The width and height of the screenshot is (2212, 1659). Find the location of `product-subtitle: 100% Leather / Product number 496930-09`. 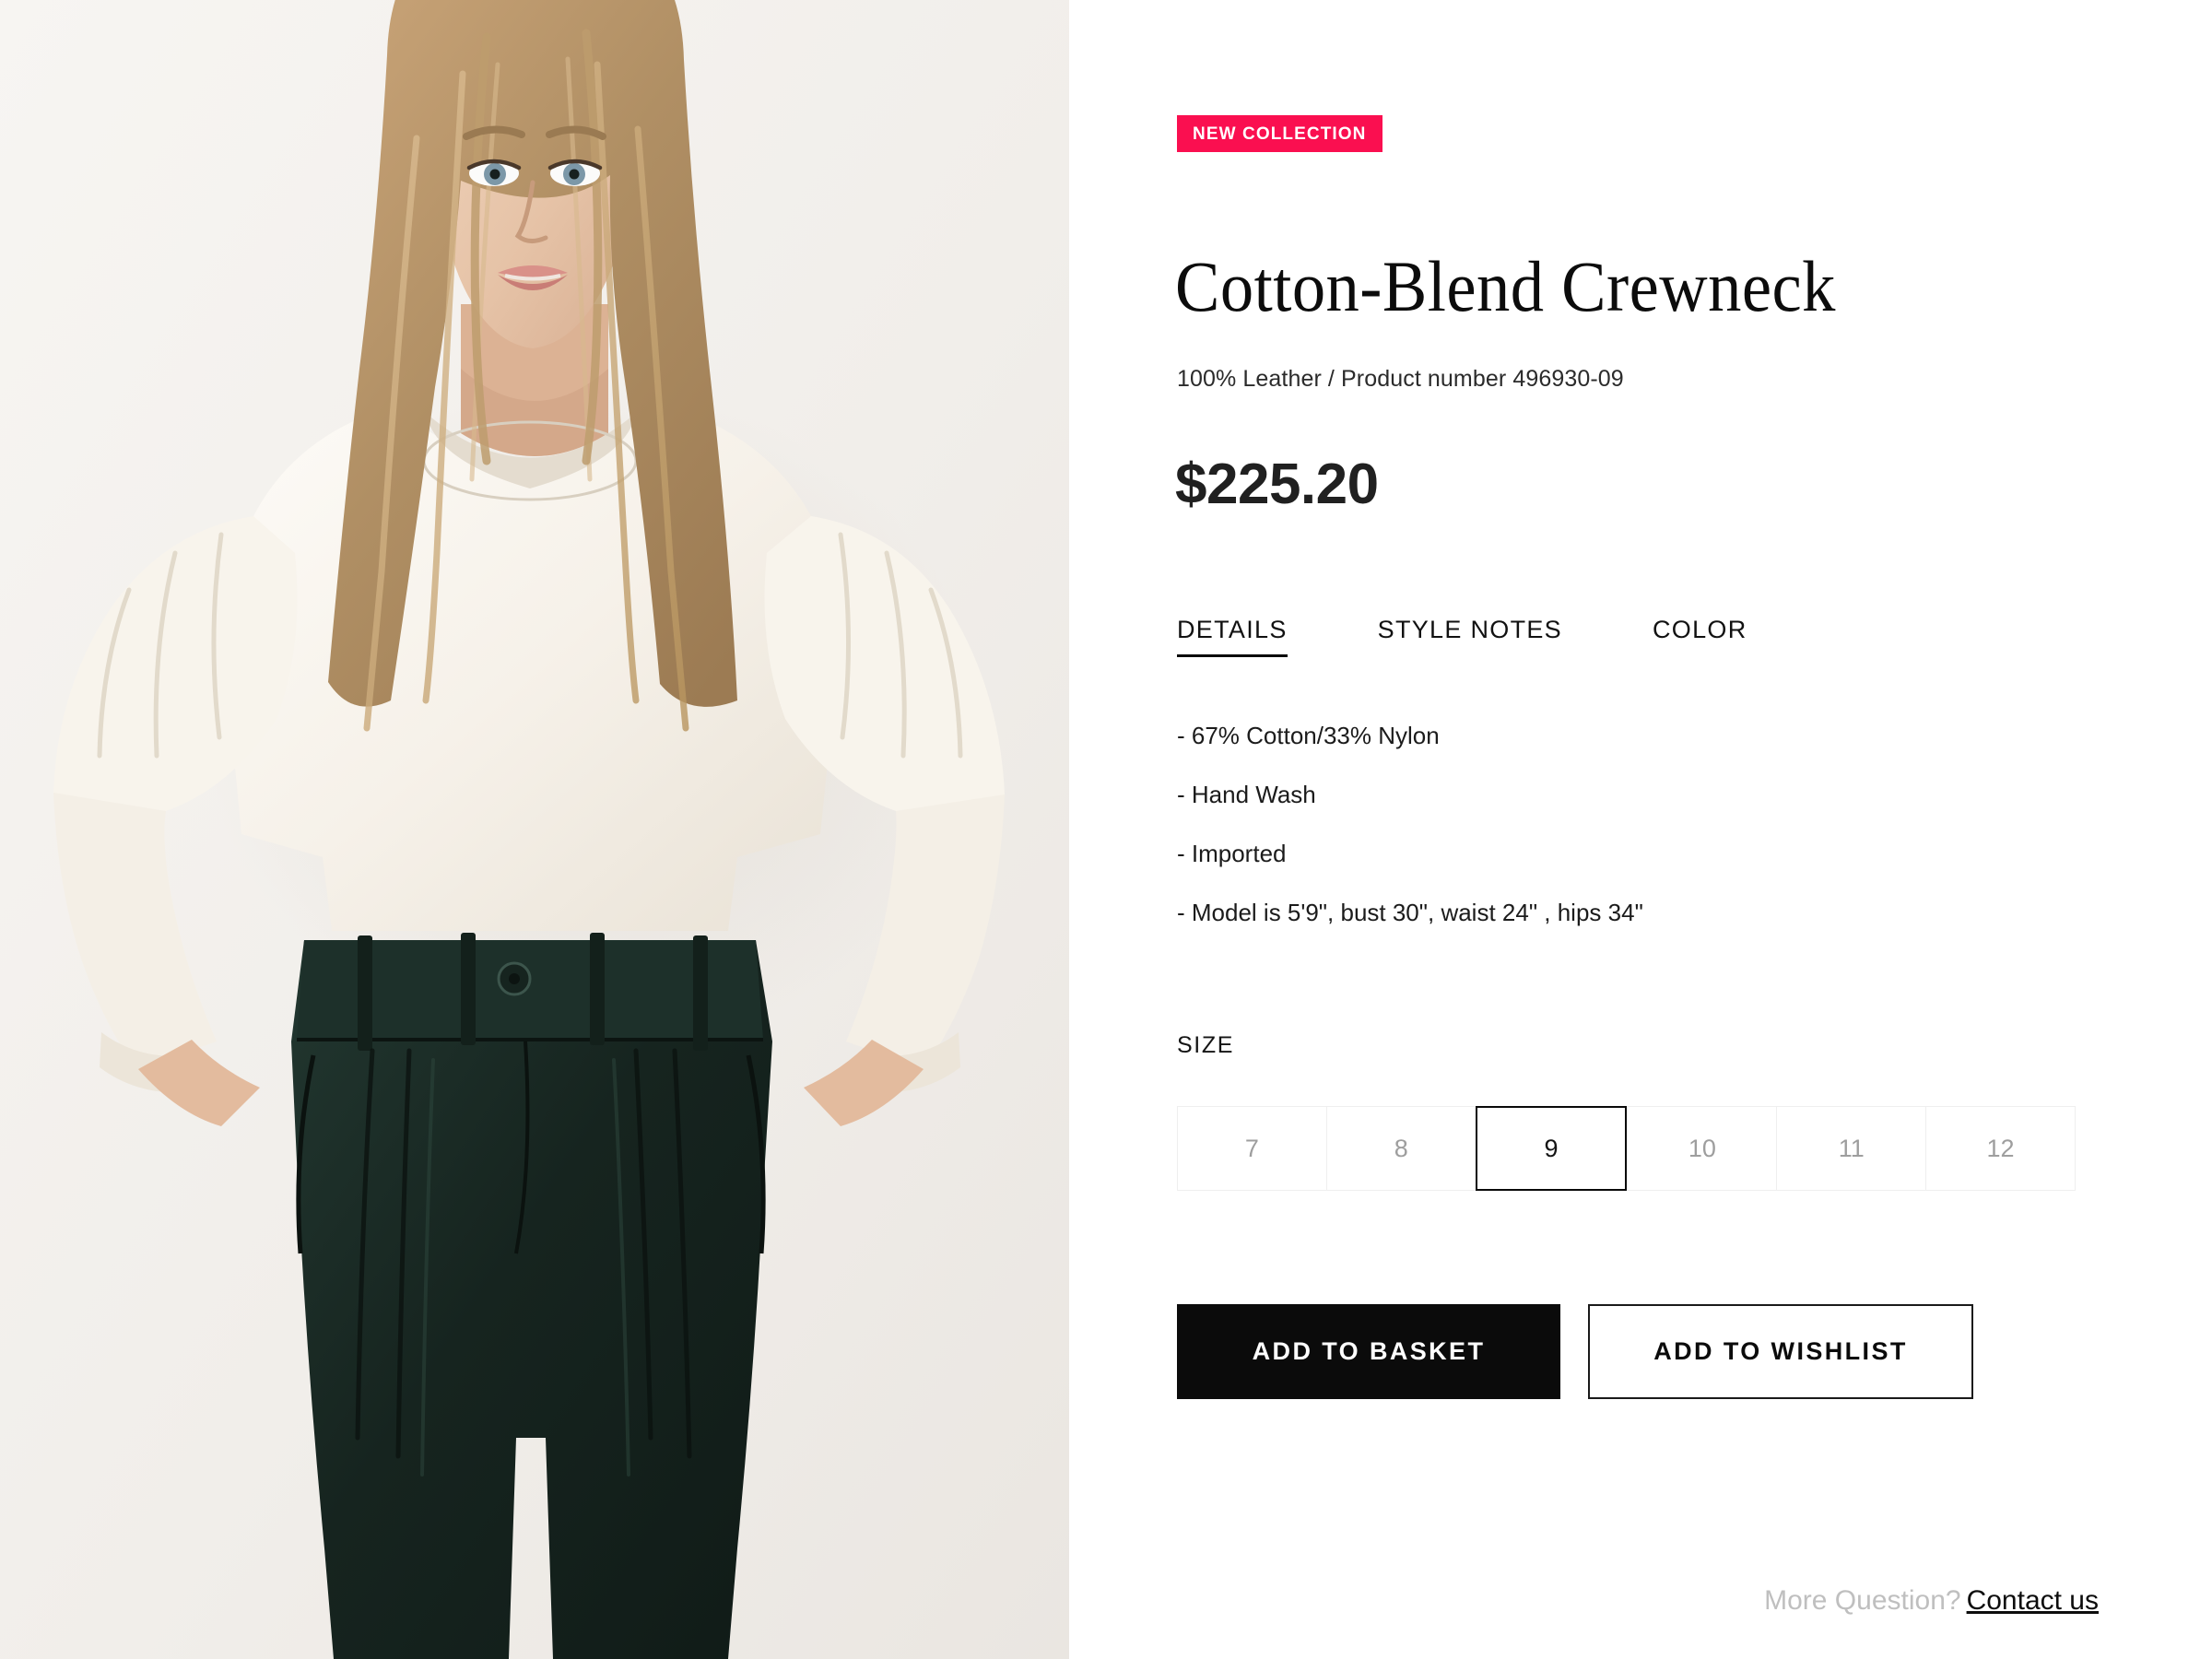

product-subtitle: 100% Leather / Product number 496930-09 is located at coordinates (1400, 379).